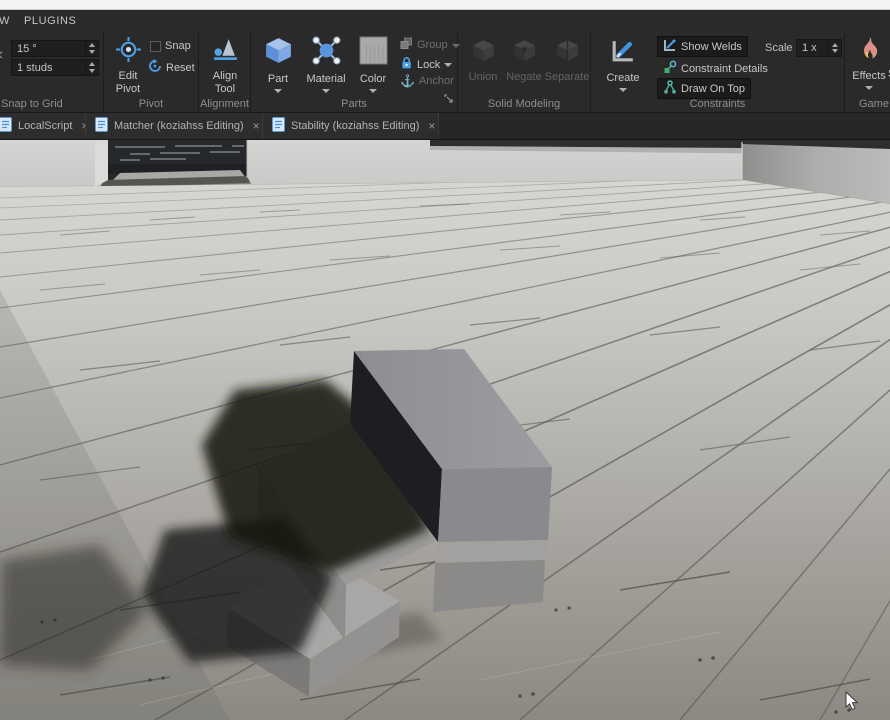 The image size is (890, 720). What do you see at coordinates (779, 48) in the screenshot?
I see `scale-label: Scale` at bounding box center [779, 48].